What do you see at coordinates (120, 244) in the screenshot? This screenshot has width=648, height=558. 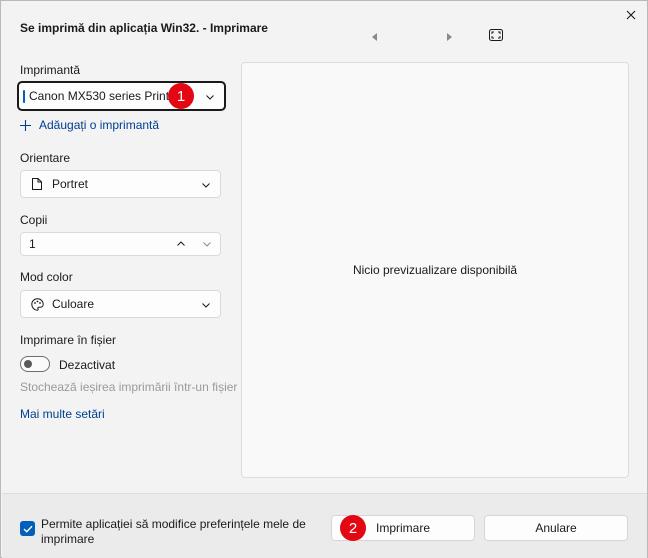 I see `copies-stepper: 1` at bounding box center [120, 244].